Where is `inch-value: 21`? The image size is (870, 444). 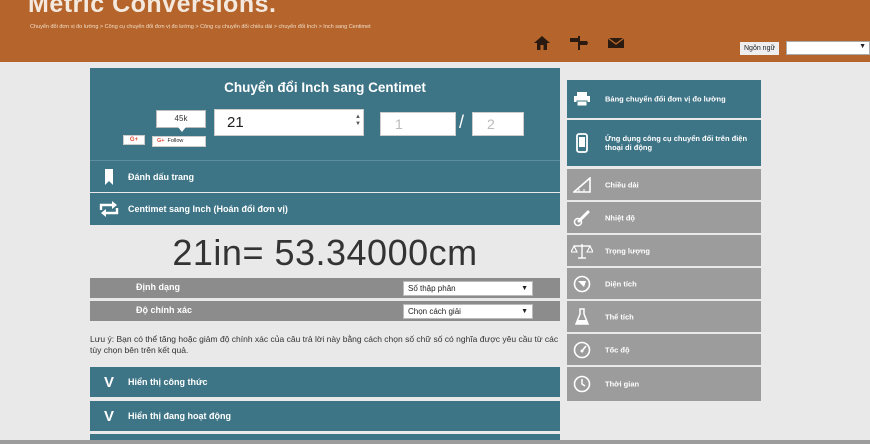 inch-value: 21 is located at coordinates (235, 122).